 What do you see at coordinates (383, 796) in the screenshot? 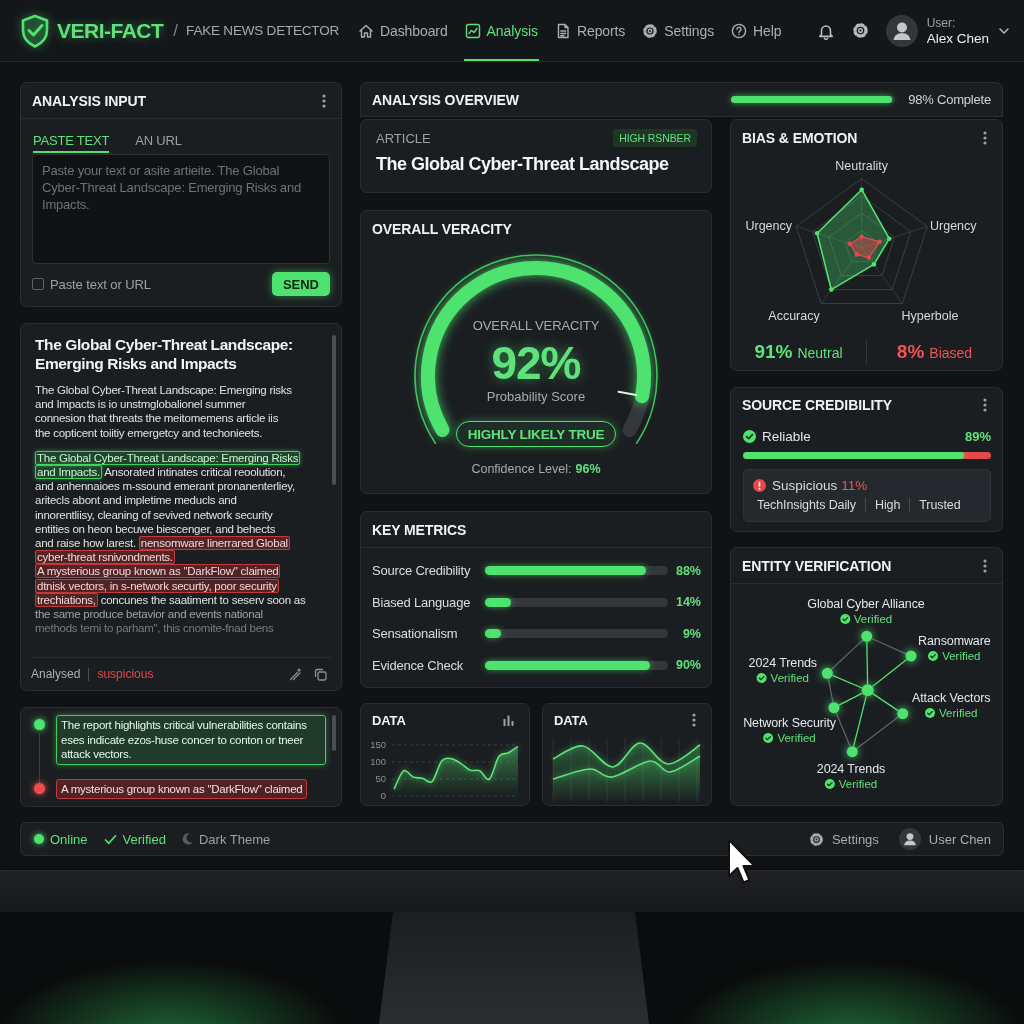
I see `axis-tick-label: 0` at bounding box center [383, 796].